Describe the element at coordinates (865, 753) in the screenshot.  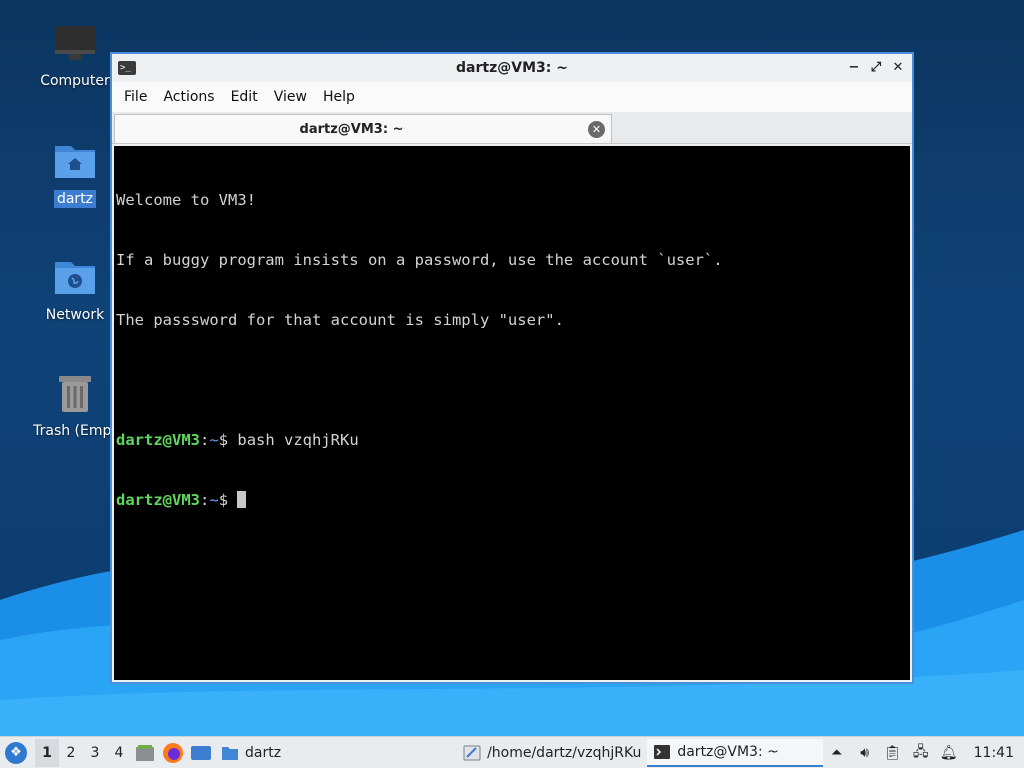
I see `volume-icon: 🔊︎` at that location.